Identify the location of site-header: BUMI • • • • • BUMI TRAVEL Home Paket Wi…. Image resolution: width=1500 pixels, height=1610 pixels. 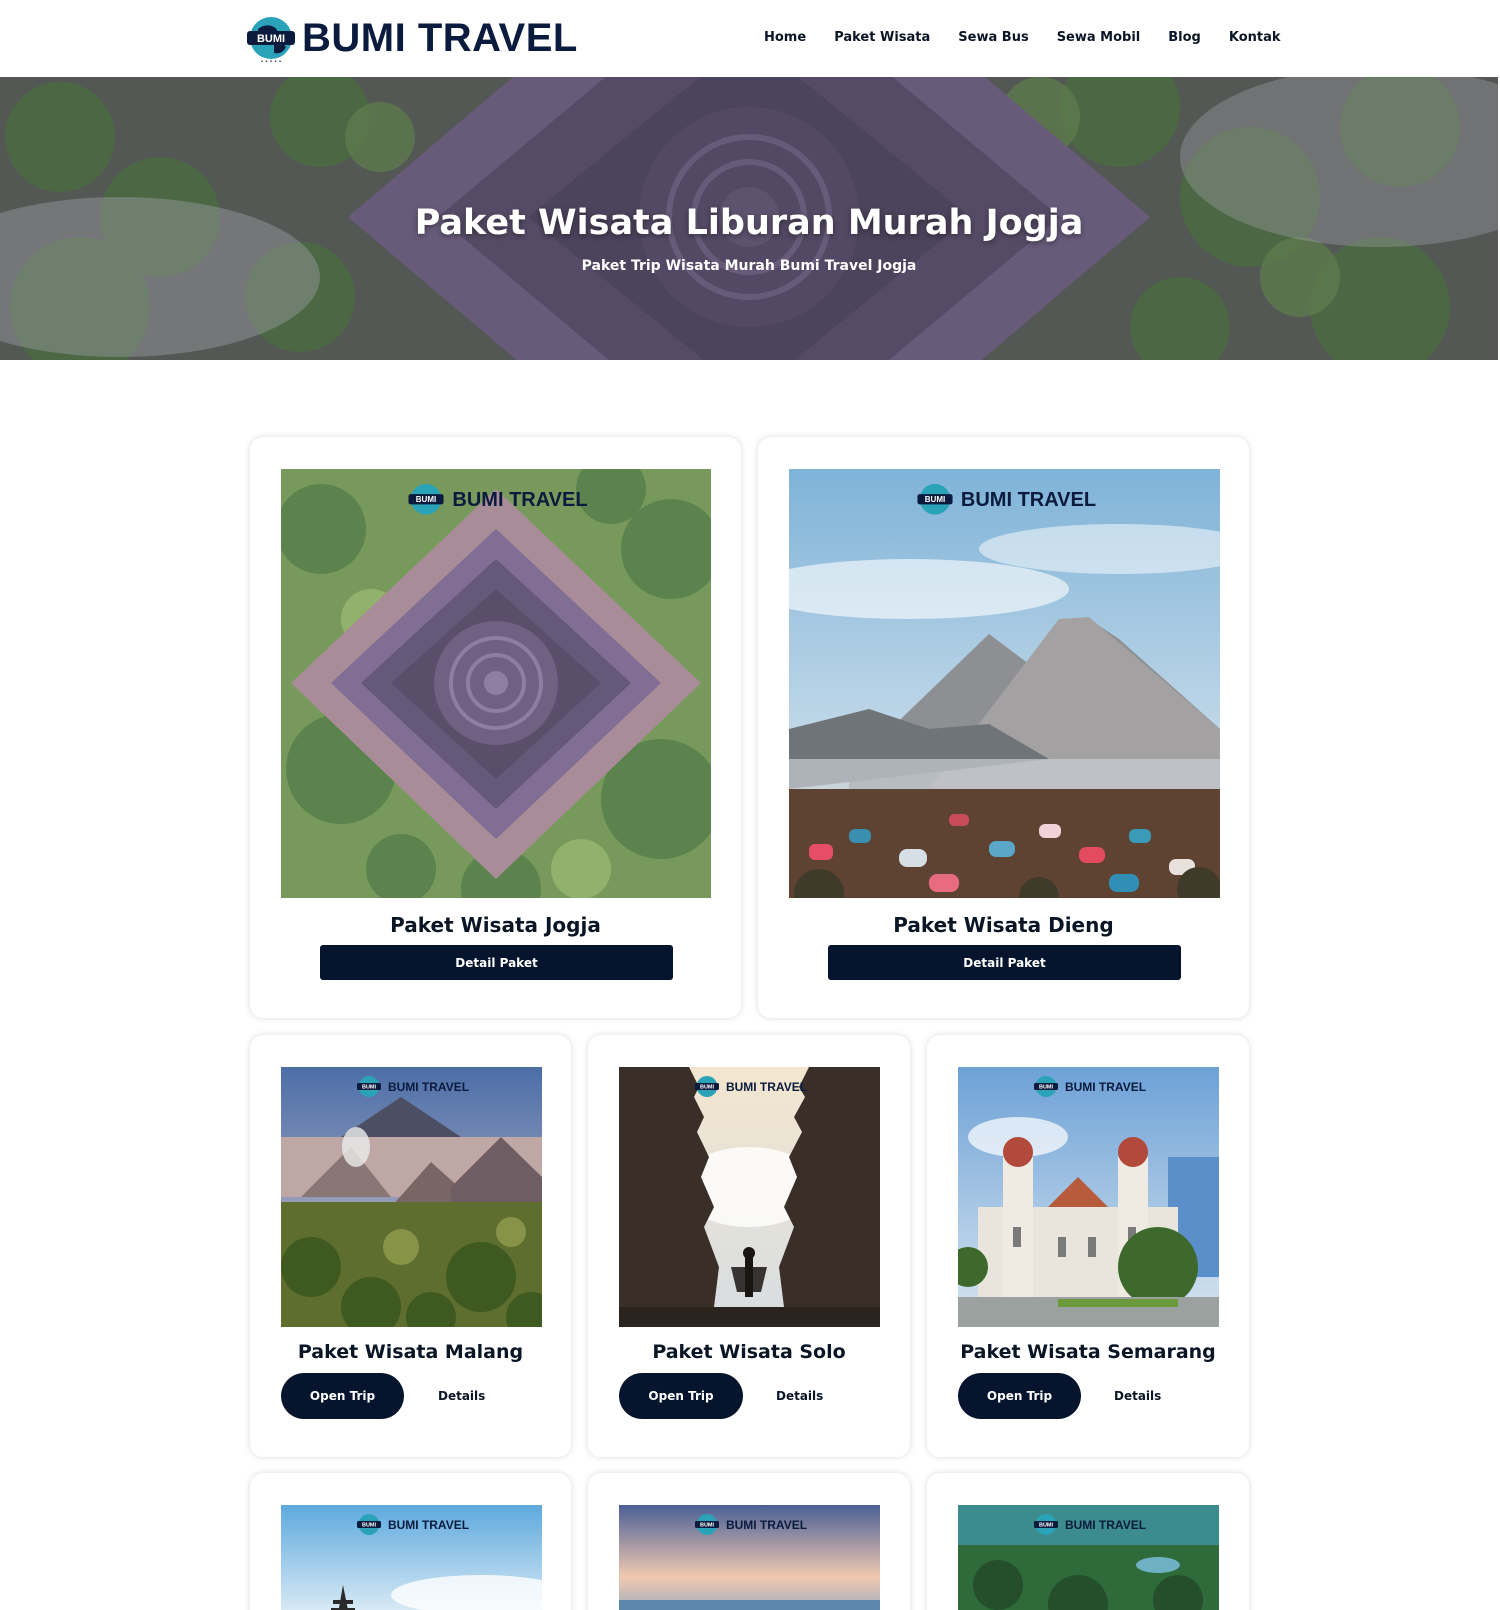
(749, 38).